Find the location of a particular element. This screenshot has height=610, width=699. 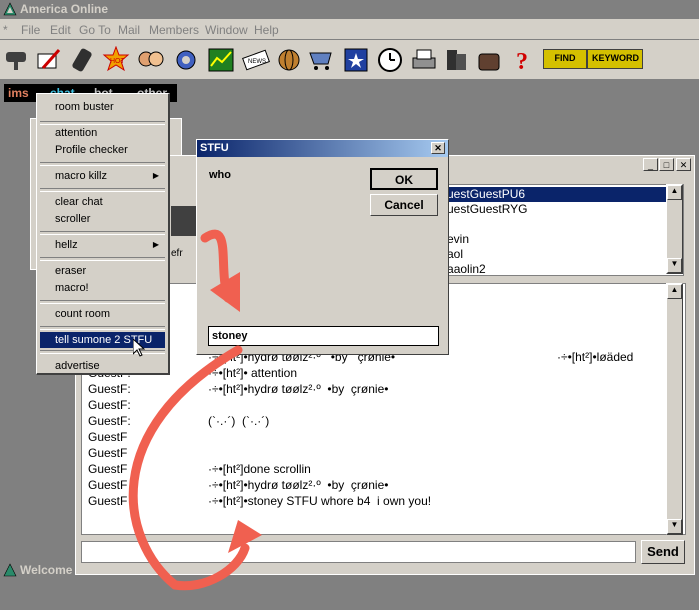

menu-item-eraser: eraser is located at coordinates (102, 271).